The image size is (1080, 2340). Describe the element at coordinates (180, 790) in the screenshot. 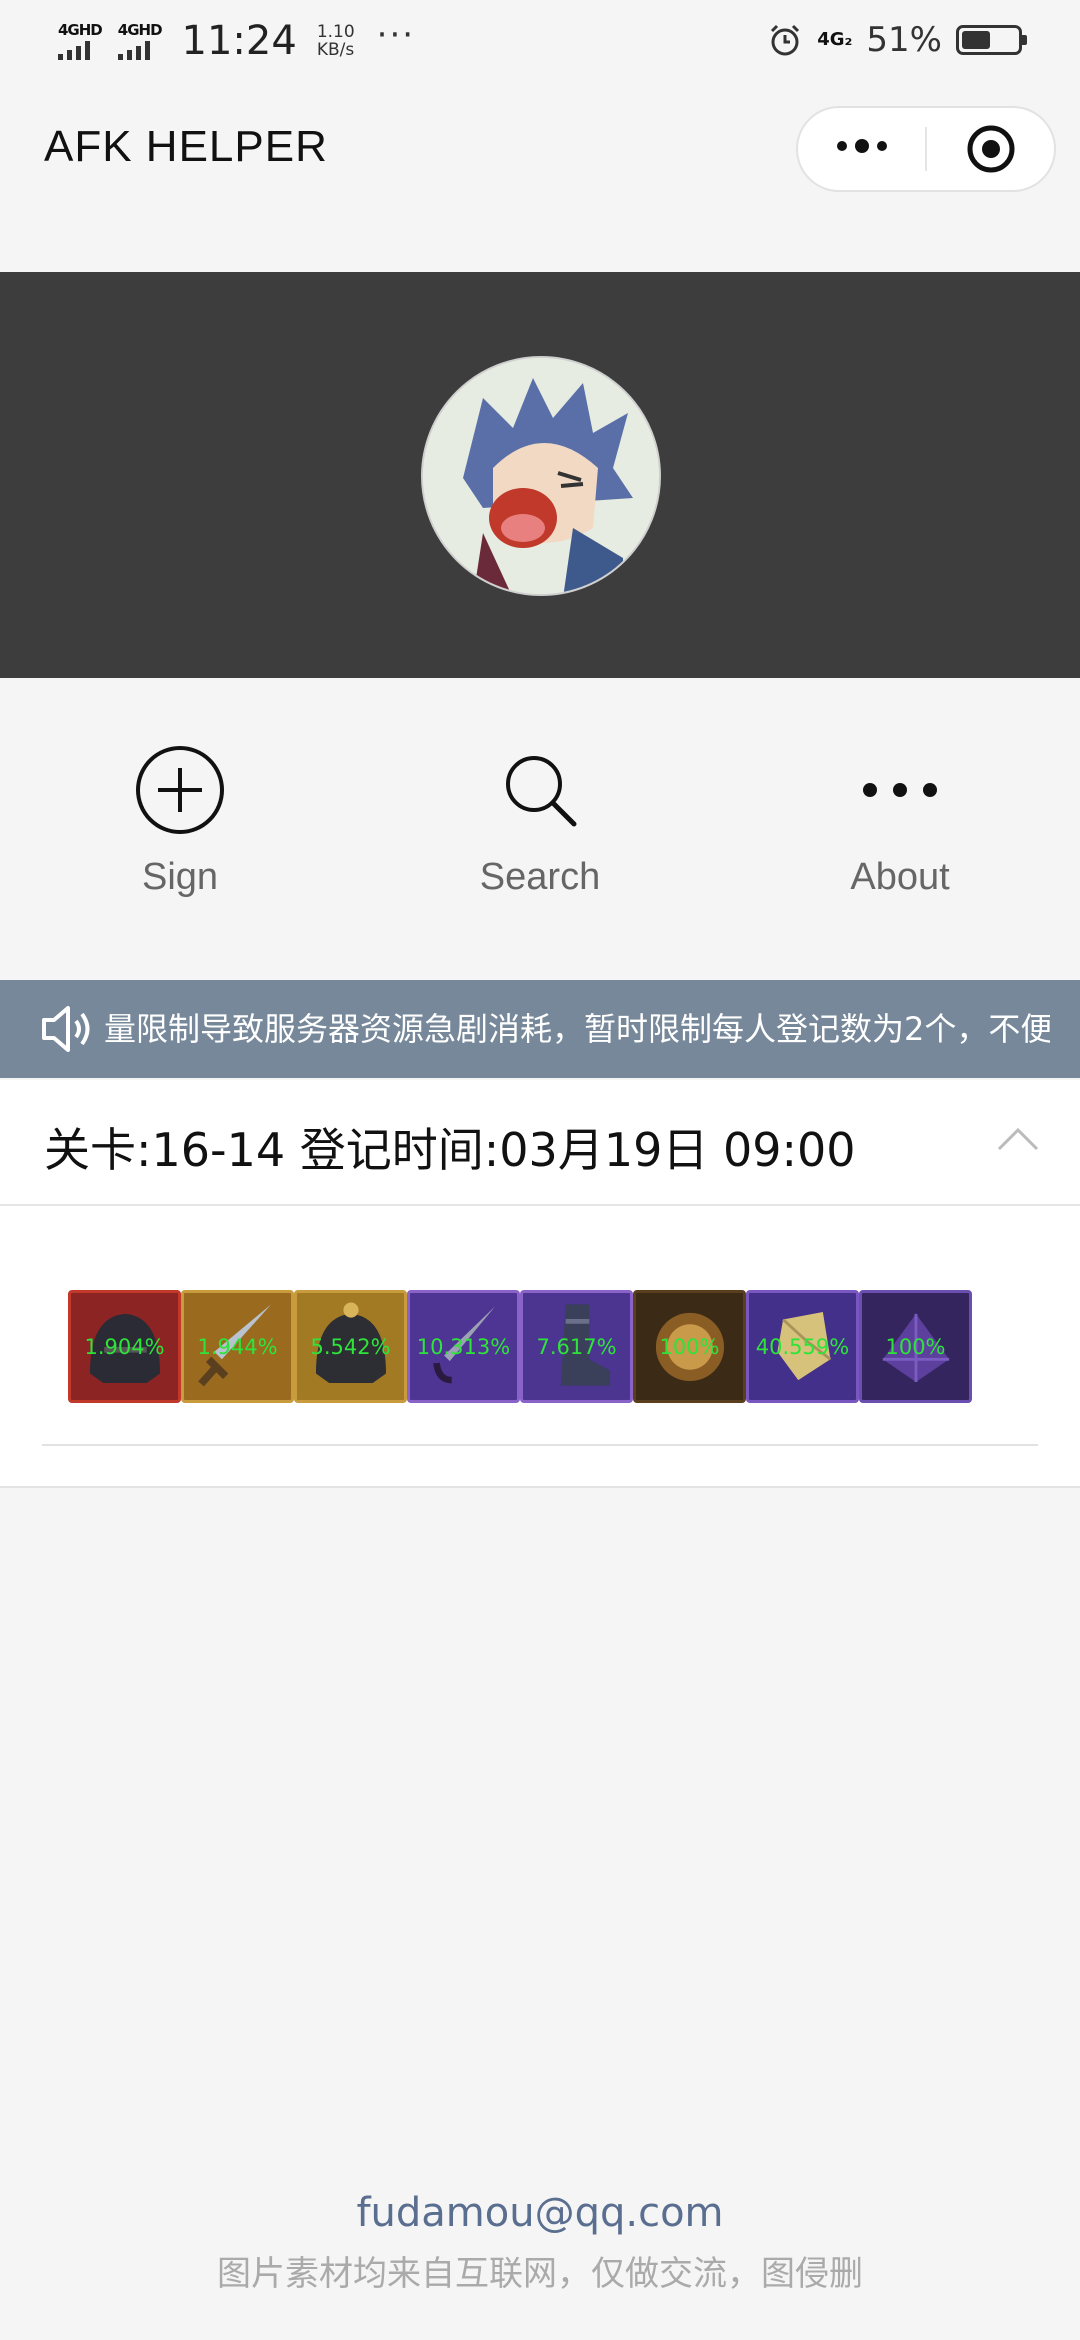

I see `plus-circle-icon` at that location.